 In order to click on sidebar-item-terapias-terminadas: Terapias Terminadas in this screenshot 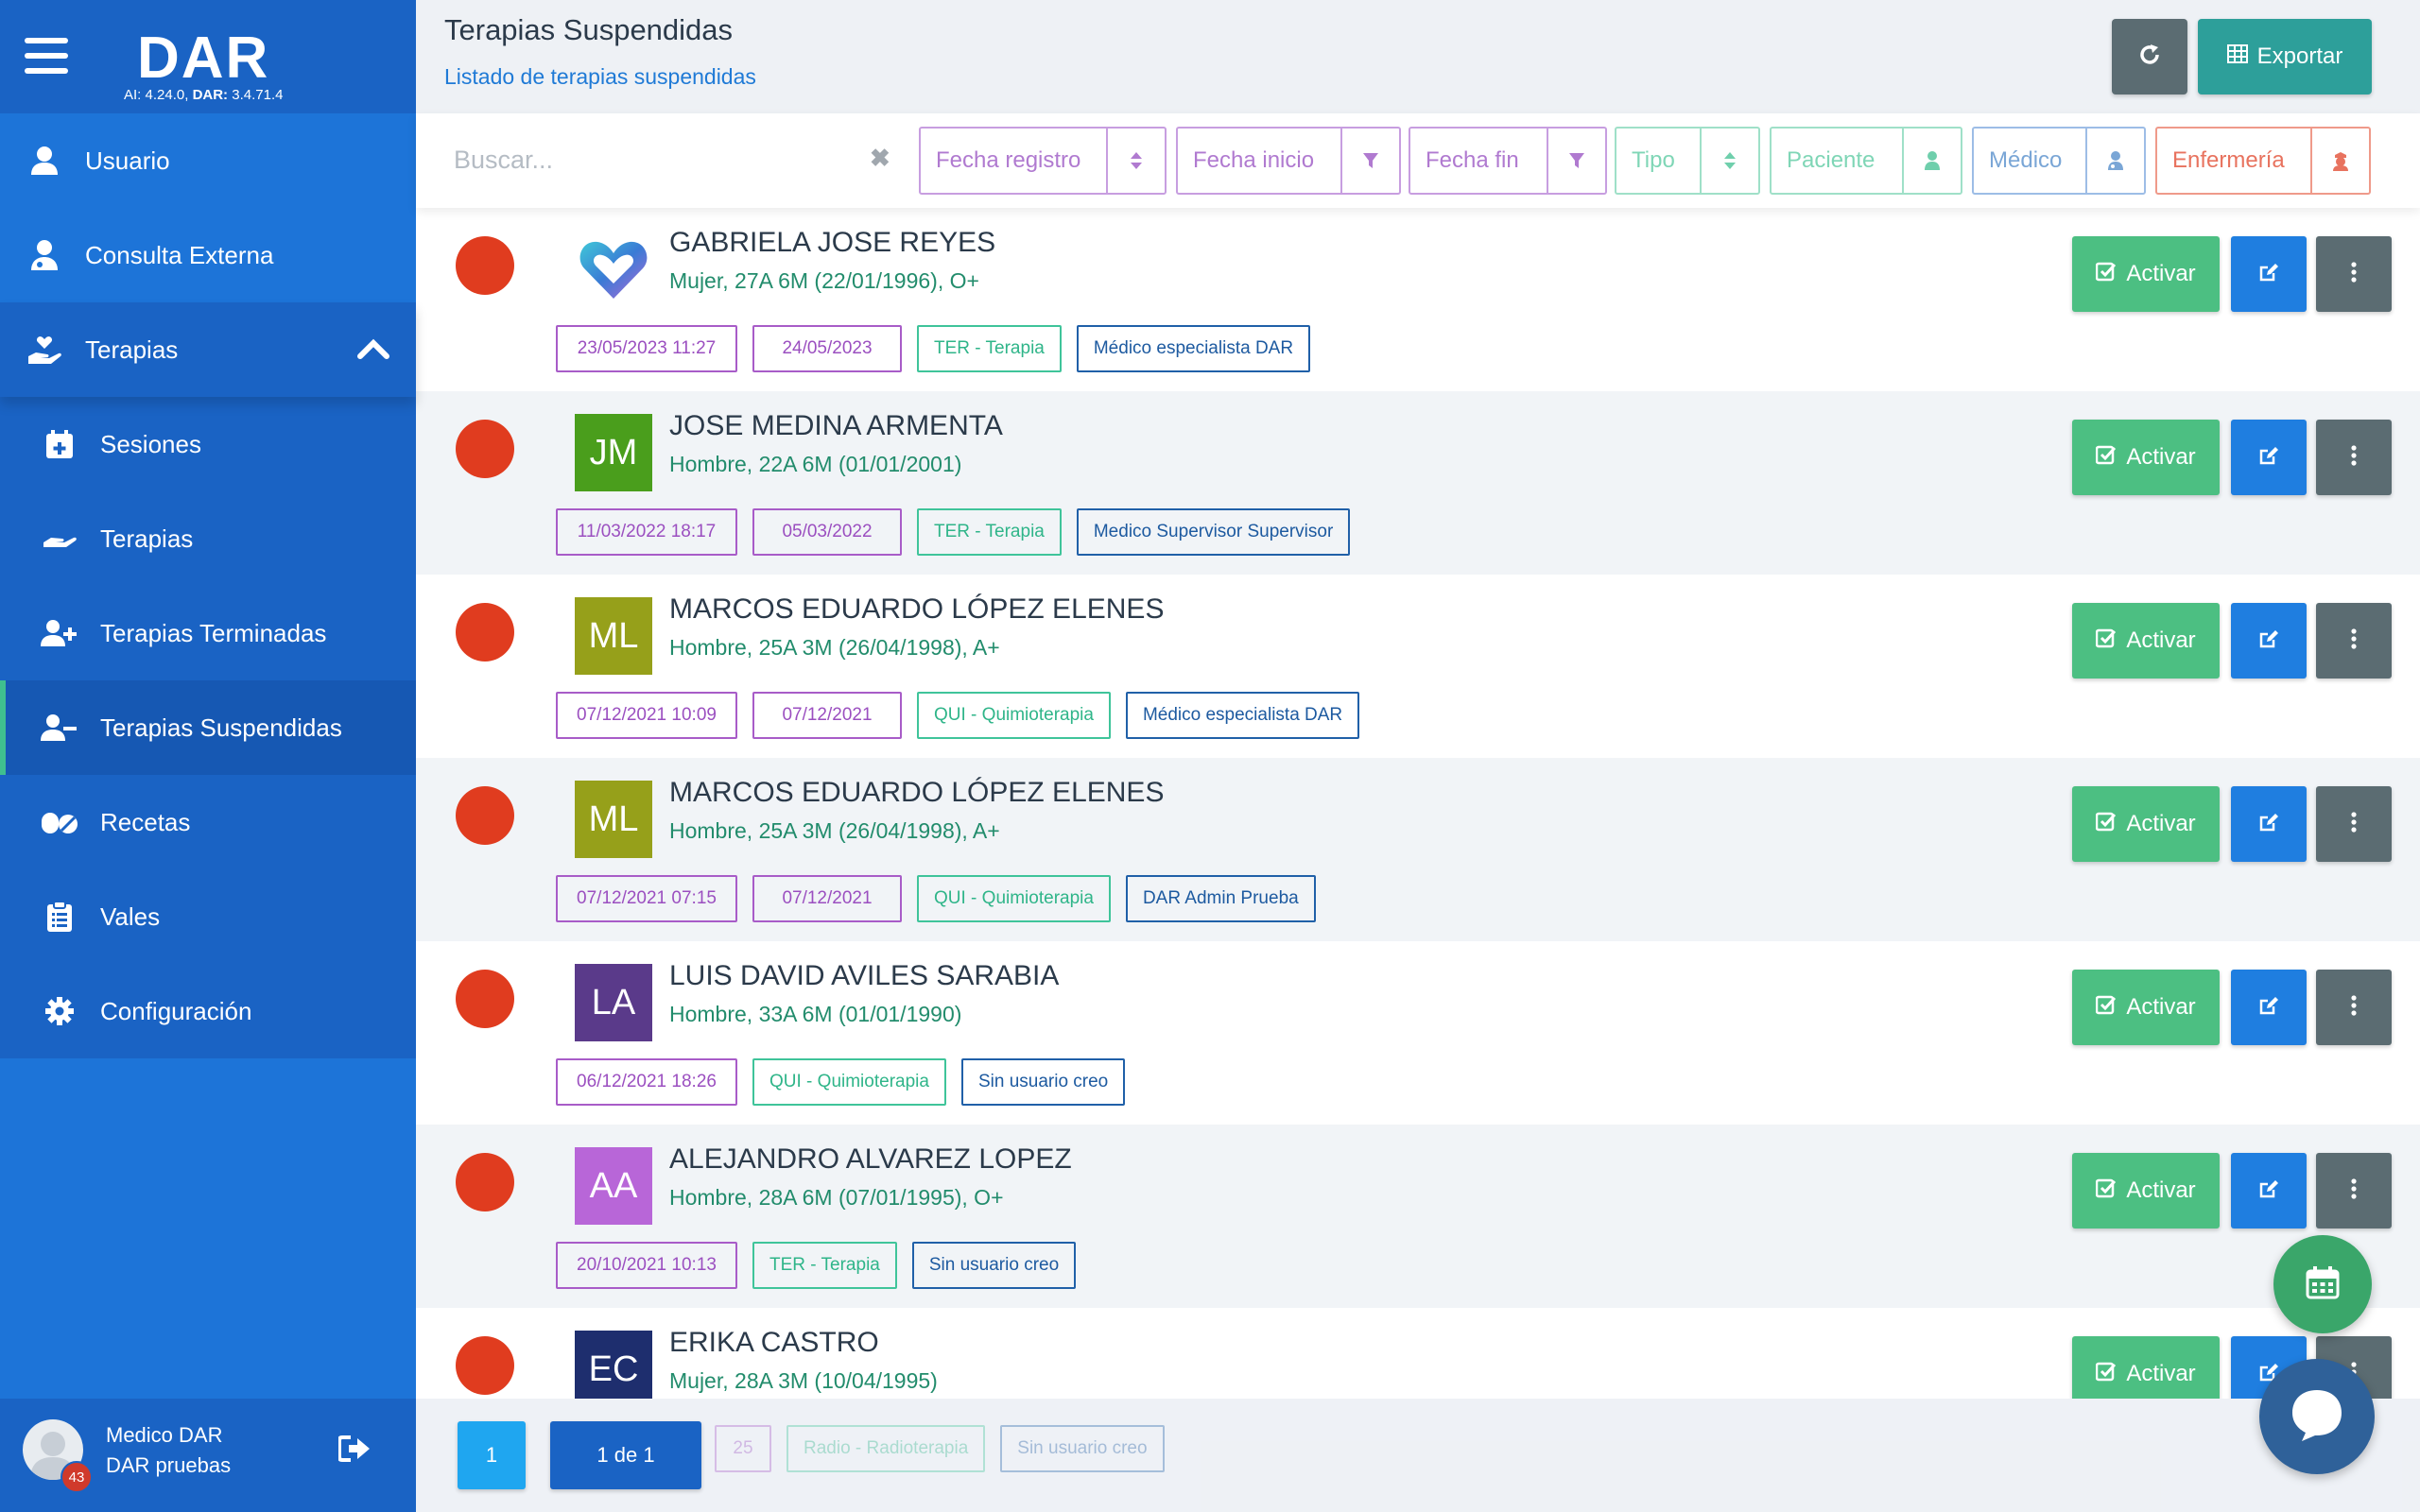, I will do `click(208, 633)`.